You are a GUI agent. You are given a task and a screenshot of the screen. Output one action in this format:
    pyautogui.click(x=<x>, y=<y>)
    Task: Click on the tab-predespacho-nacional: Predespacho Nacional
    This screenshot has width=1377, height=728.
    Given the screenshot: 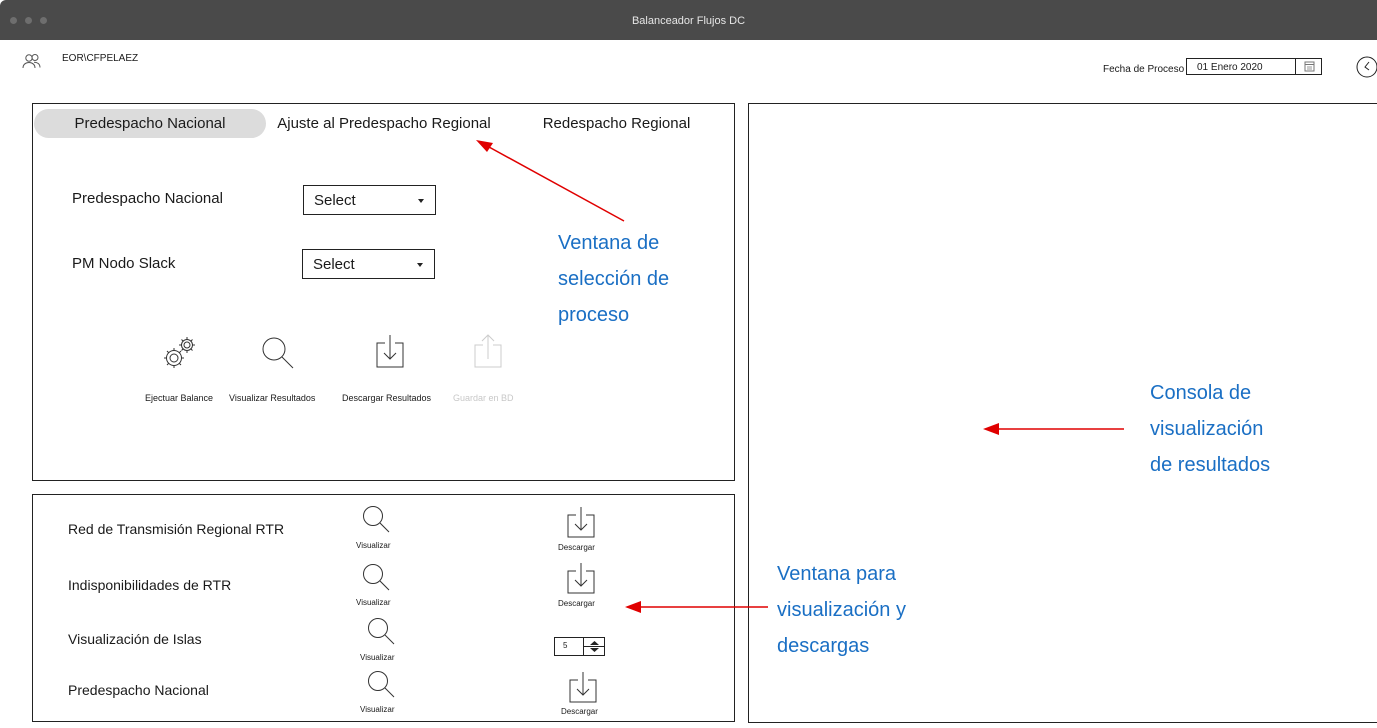 What is the action you would take?
    pyautogui.click(x=150, y=123)
    